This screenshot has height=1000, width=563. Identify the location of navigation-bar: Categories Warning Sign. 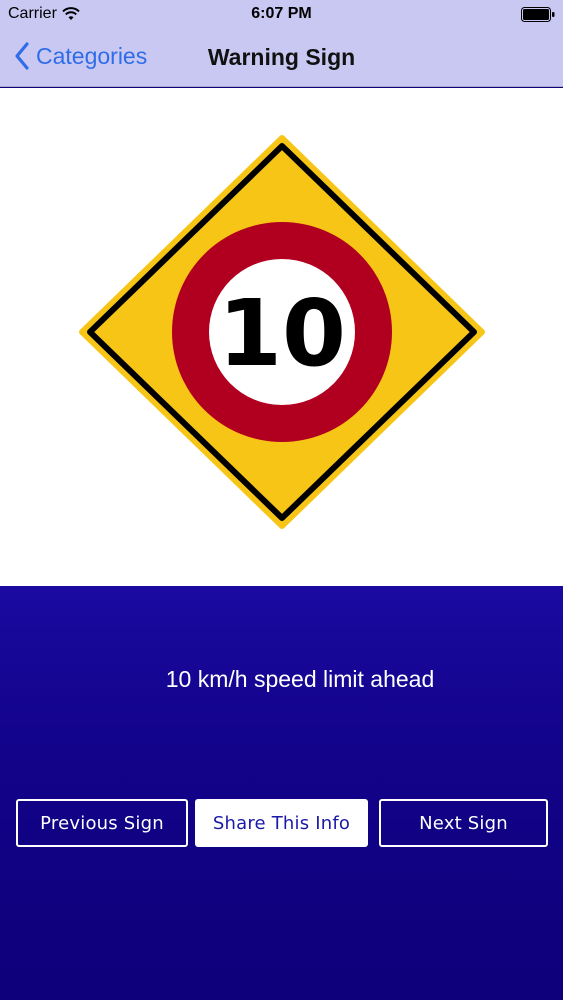
(281, 58).